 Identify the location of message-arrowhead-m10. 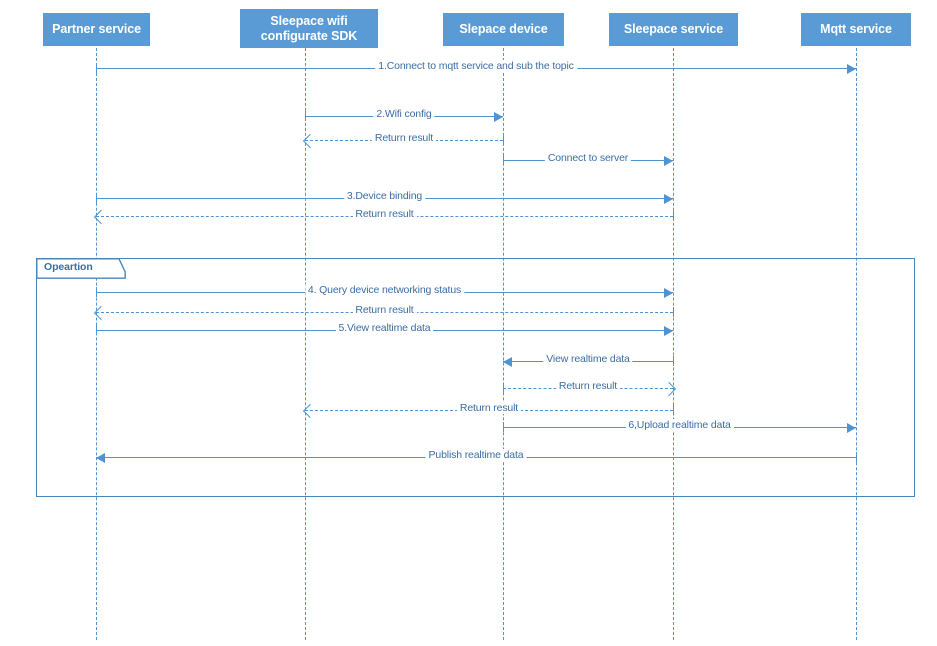
(507, 361).